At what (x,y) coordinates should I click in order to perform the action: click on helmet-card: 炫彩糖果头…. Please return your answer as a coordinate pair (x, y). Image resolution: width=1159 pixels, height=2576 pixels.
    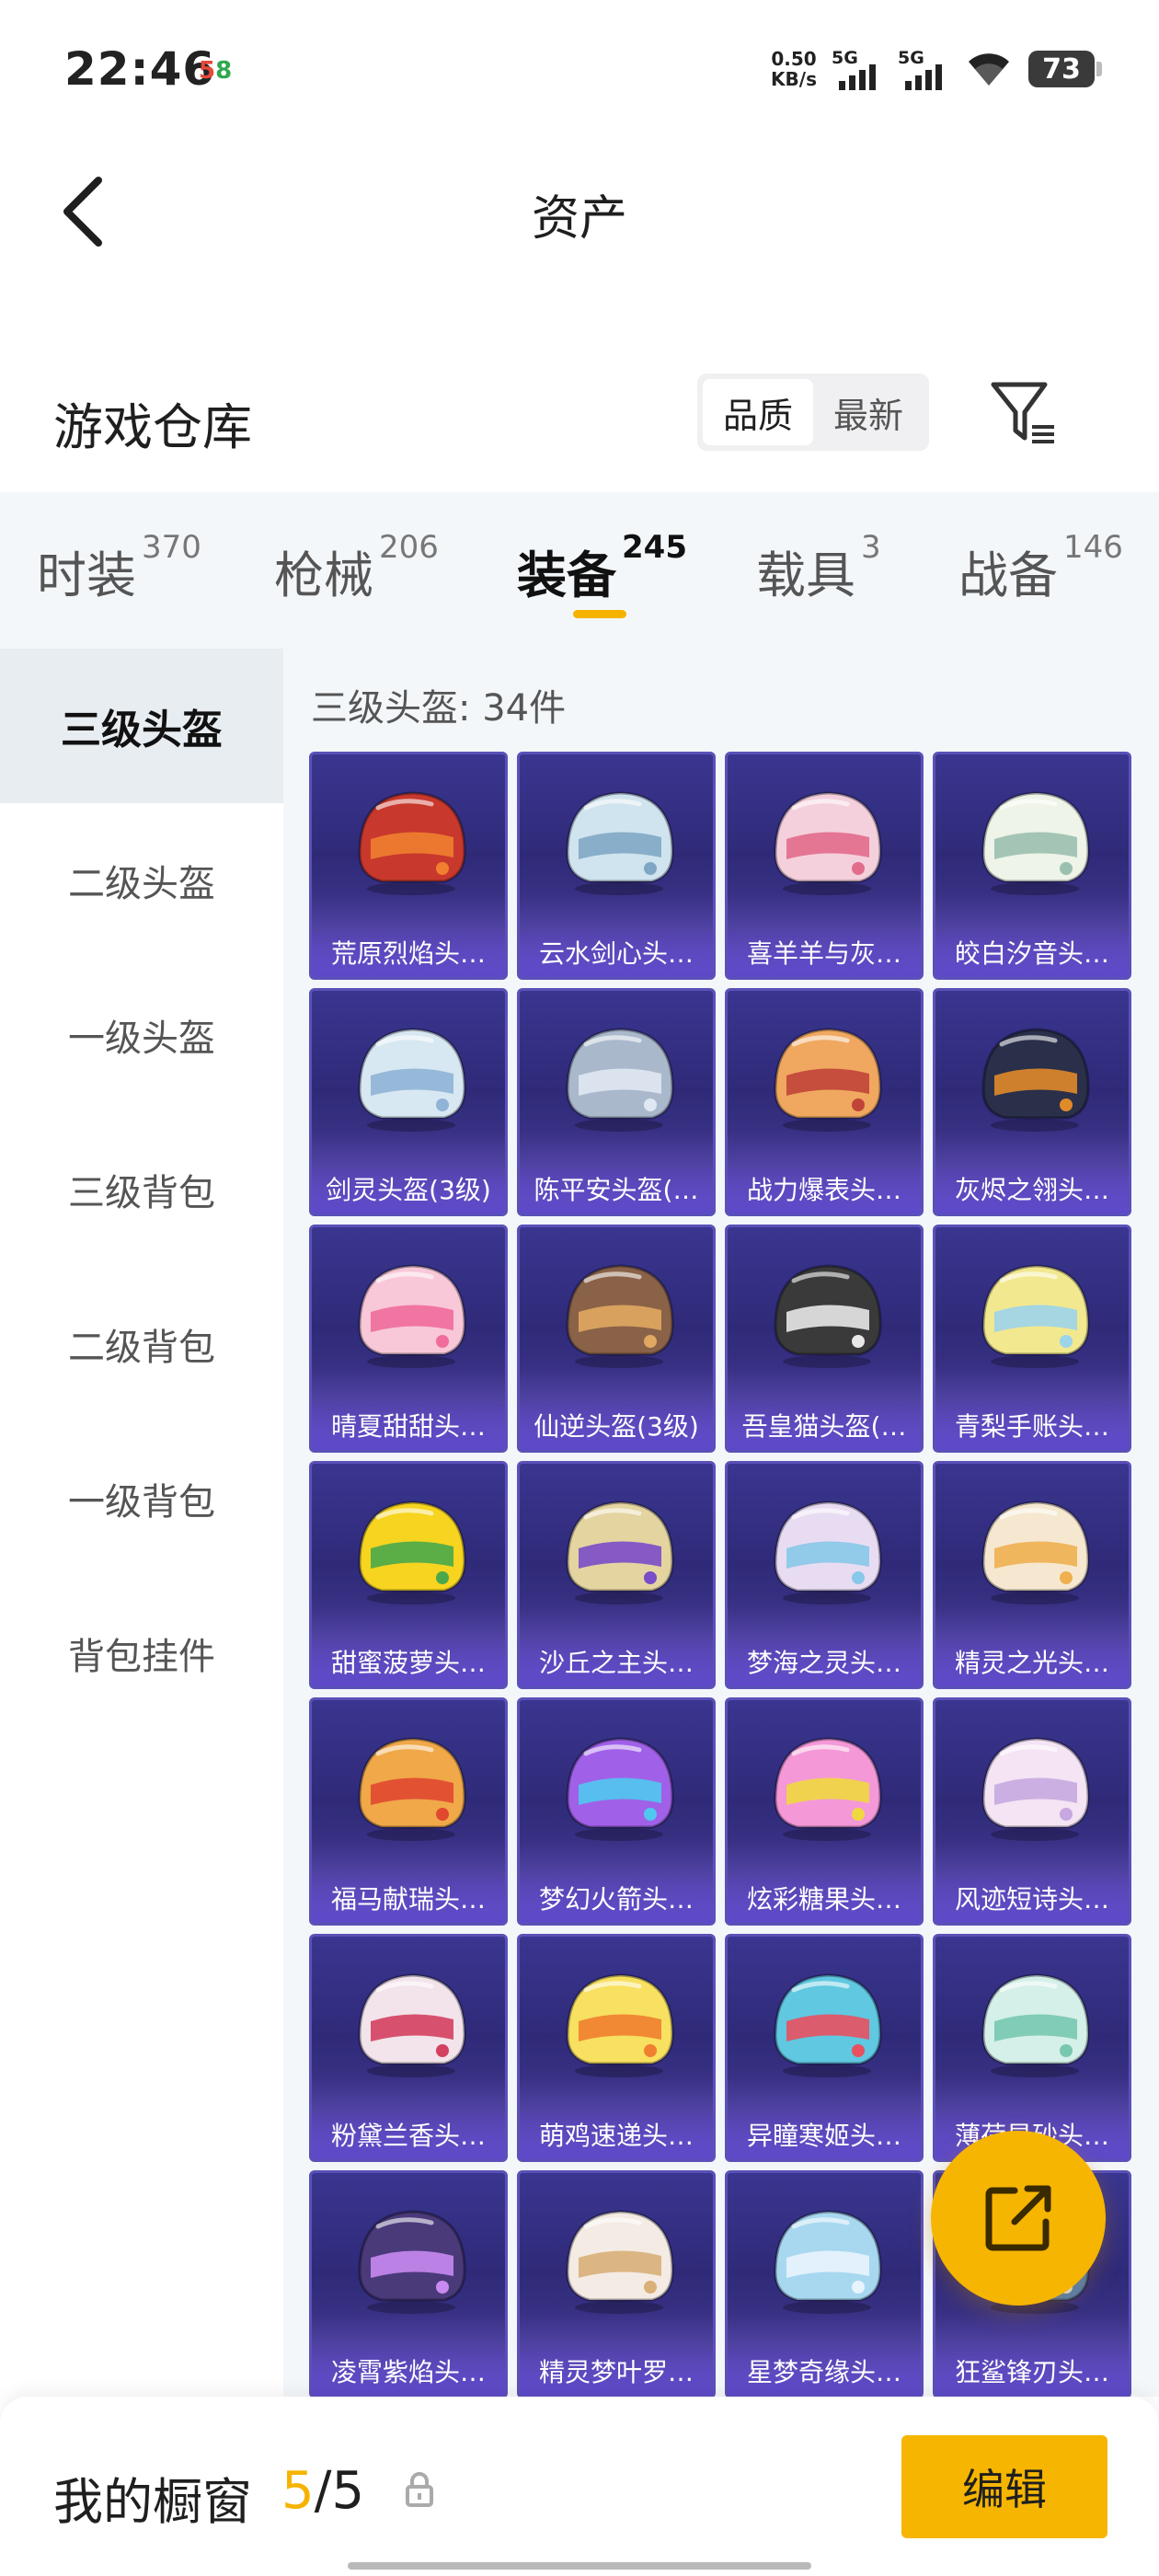
    Looking at the image, I should click on (824, 1811).